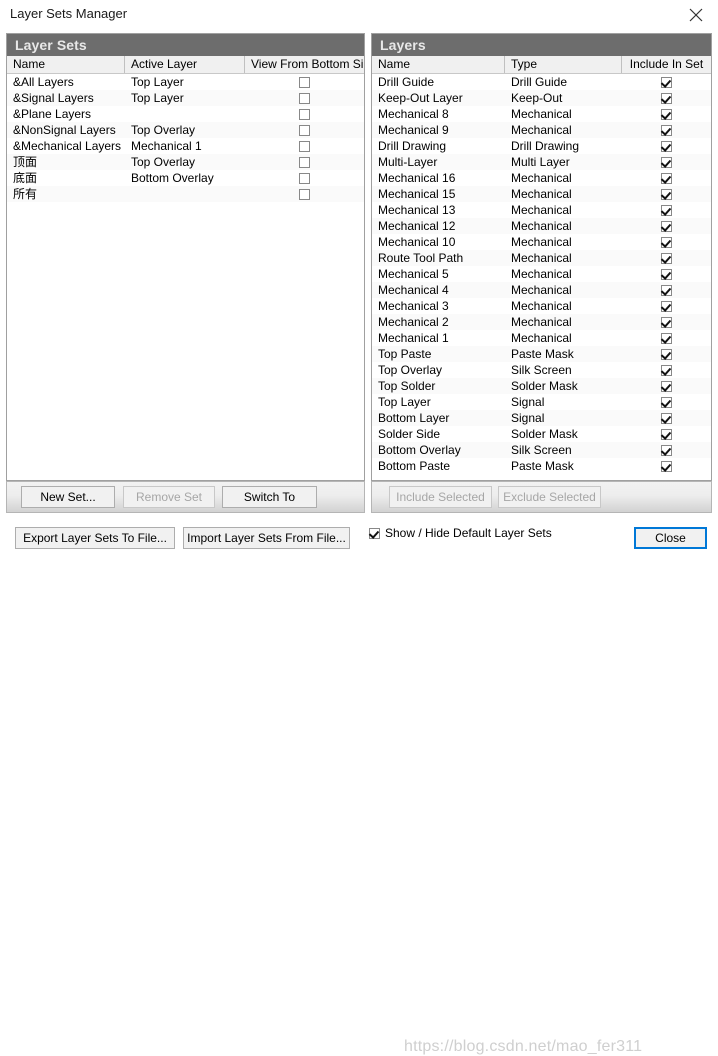 This screenshot has height=1056, width=718. Describe the element at coordinates (541, 114) in the screenshot. I see `layer-row: Mechanical 8 Mechanical` at that location.